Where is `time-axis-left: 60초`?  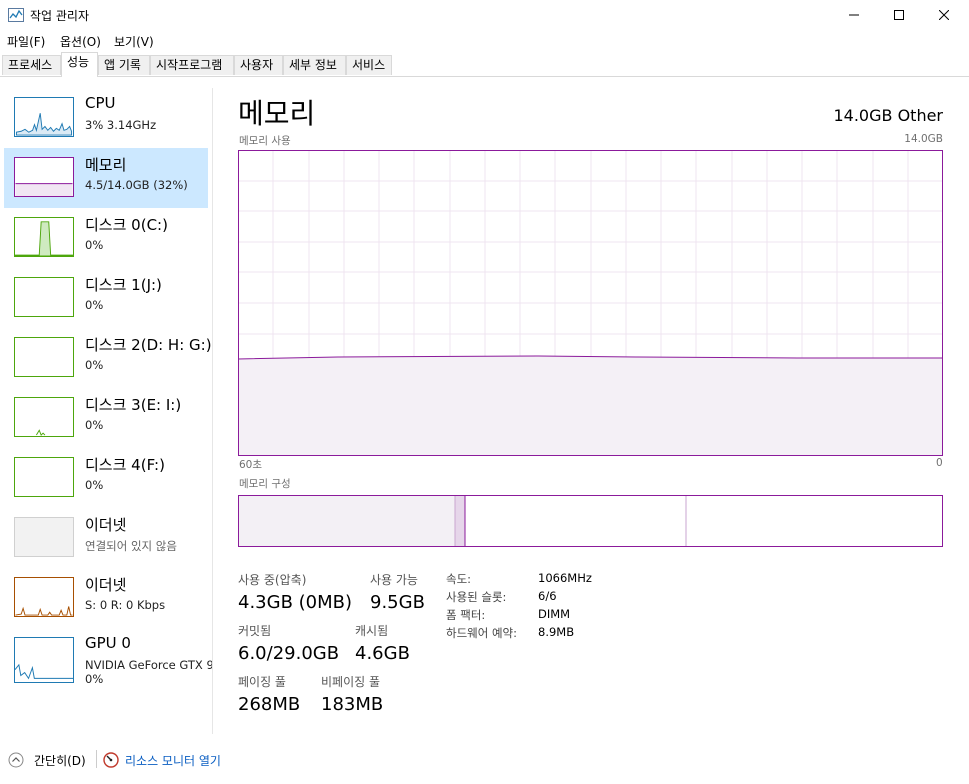
time-axis-left: 60초 is located at coordinates (251, 465).